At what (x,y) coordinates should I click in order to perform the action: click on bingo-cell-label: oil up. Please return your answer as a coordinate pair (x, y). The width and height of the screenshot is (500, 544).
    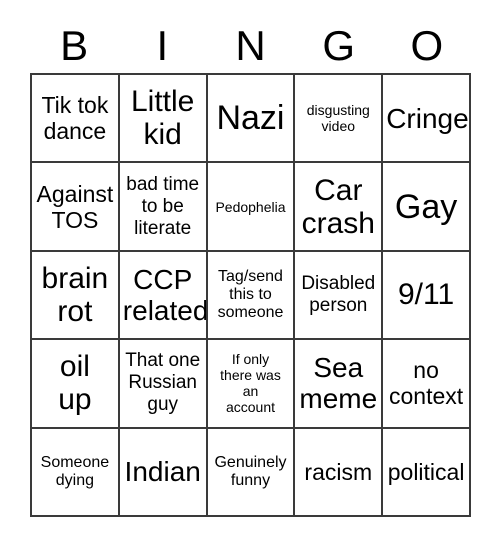
    Looking at the image, I should click on (75, 383).